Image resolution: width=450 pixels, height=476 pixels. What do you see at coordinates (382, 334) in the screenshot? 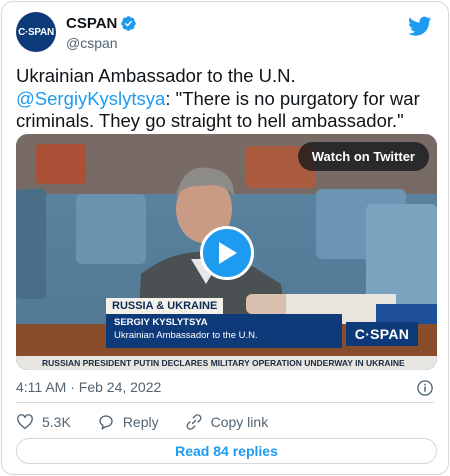
I see `cspan-bug-logo: C·SPAN` at bounding box center [382, 334].